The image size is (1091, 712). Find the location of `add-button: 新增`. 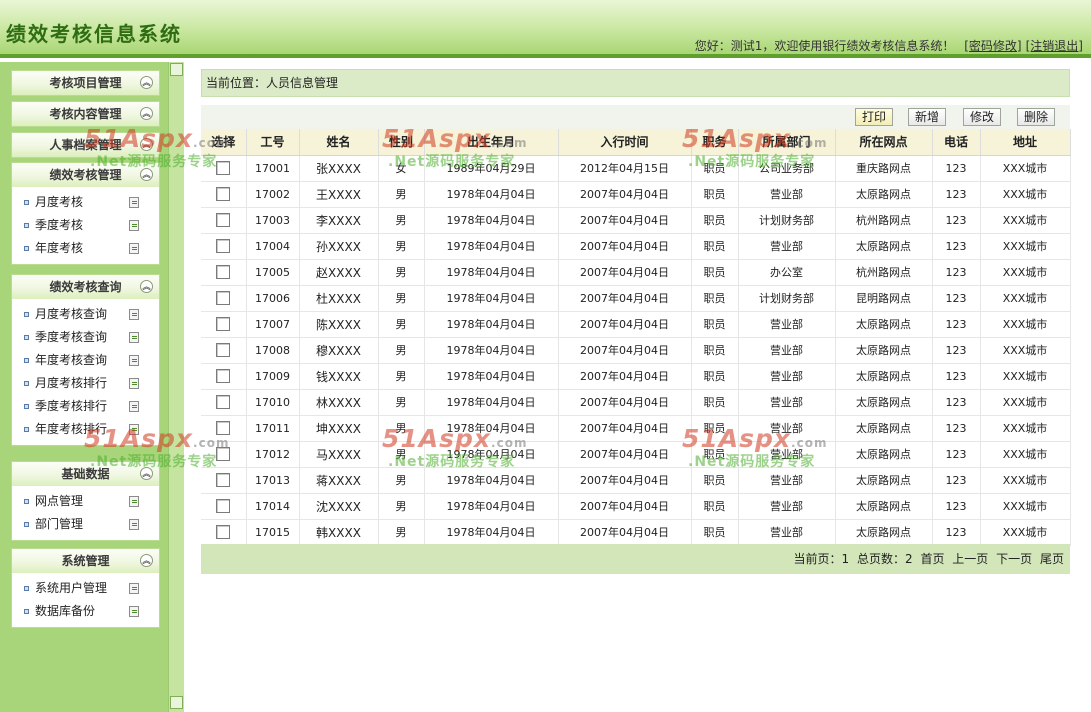

add-button: 新增 is located at coordinates (927, 117).